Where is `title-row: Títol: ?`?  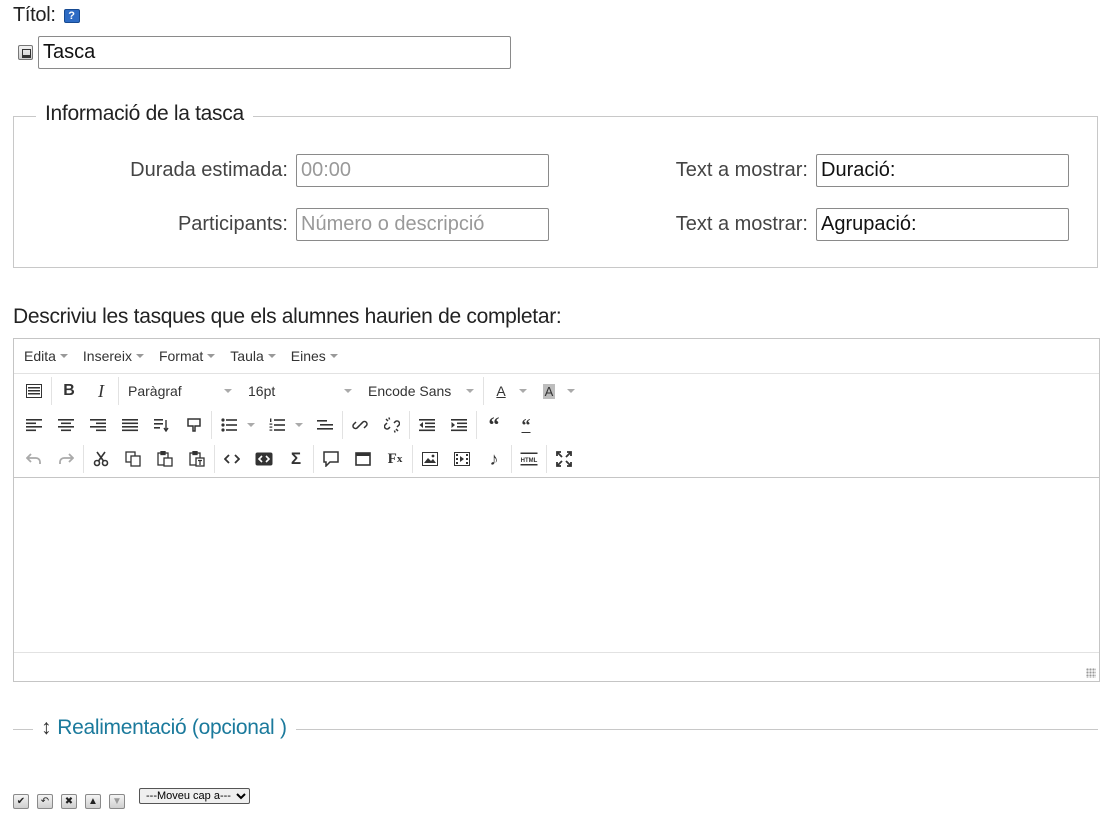
title-row: Títol: ? is located at coordinates (46, 15).